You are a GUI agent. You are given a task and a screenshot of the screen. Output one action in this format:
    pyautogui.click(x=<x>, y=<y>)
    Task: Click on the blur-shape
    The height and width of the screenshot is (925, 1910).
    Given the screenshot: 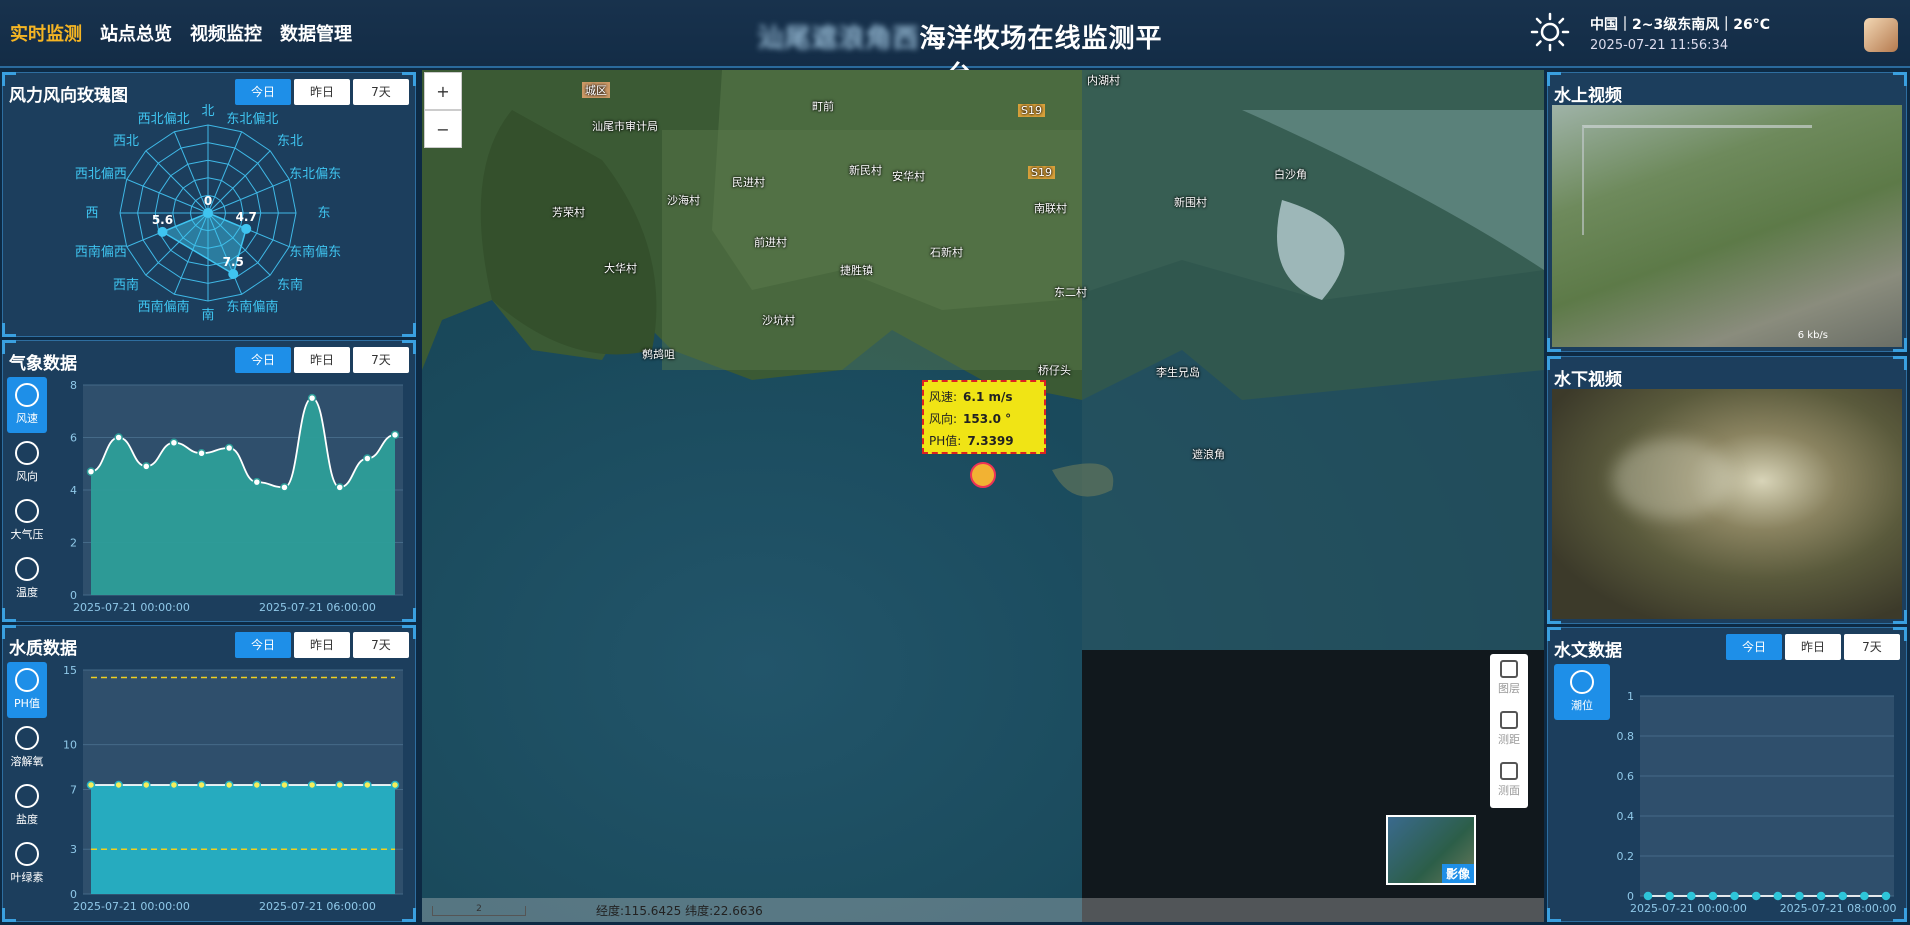 What is the action you would take?
    pyautogui.click(x=1672, y=479)
    